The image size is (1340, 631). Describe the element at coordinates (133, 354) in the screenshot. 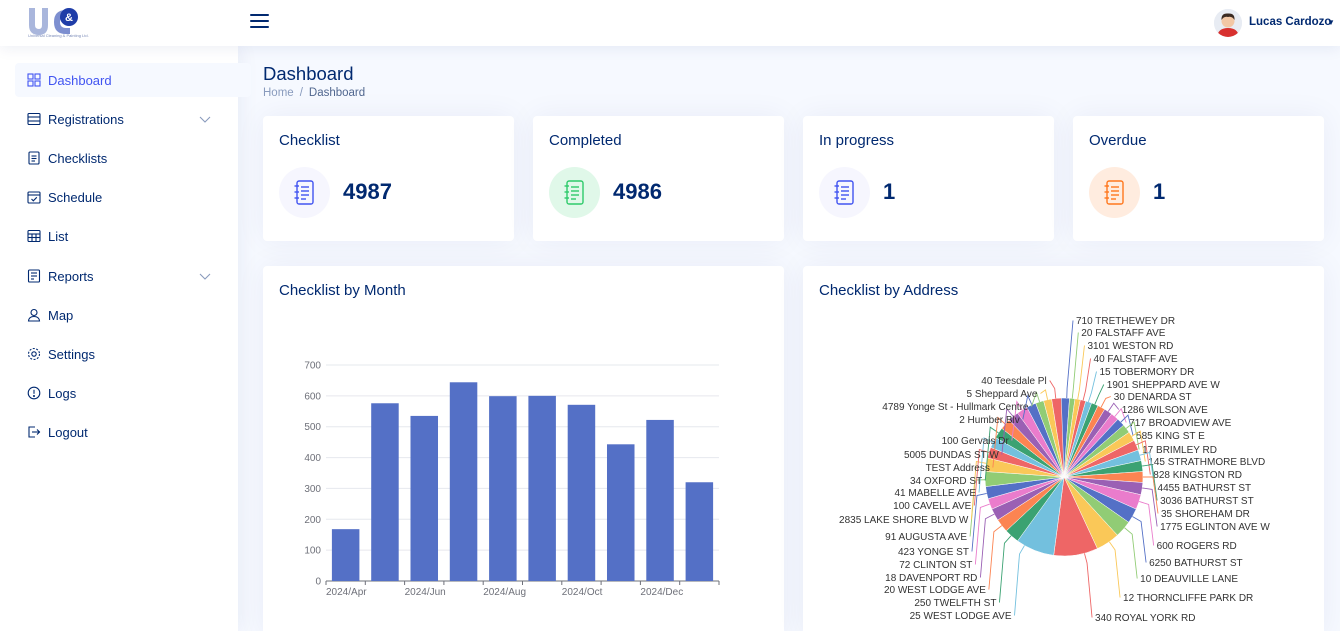

I see `sidebar-item-settings: Settings` at that location.